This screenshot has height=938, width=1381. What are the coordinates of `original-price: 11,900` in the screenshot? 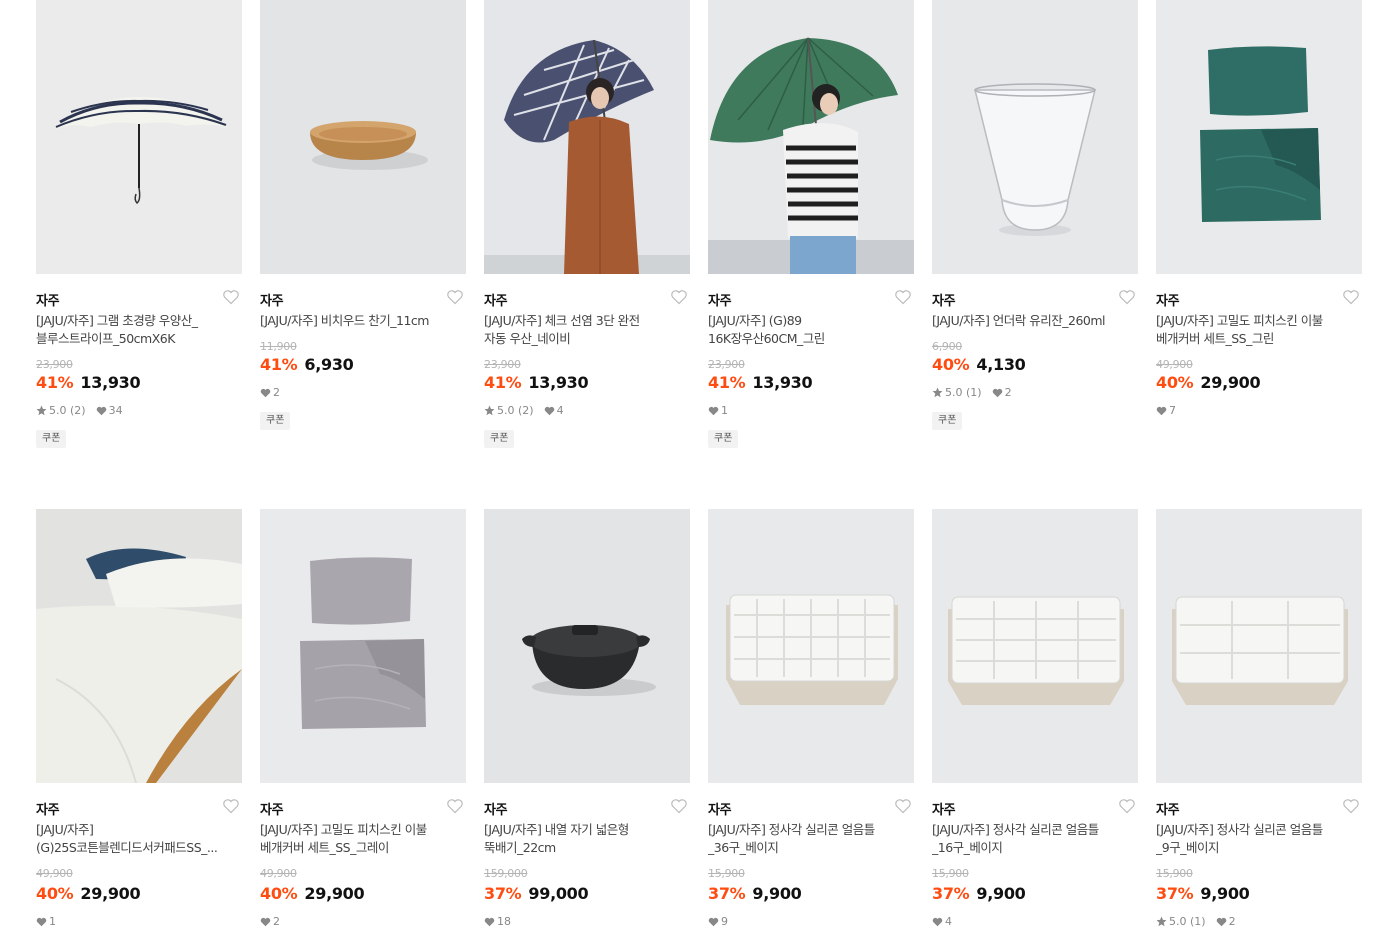 It's located at (278, 346).